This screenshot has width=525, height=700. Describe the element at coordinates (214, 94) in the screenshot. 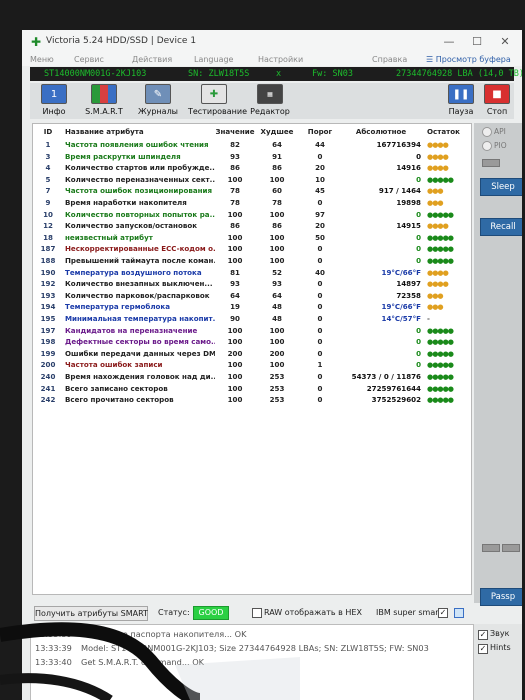

I see `test-icon: ✚` at that location.